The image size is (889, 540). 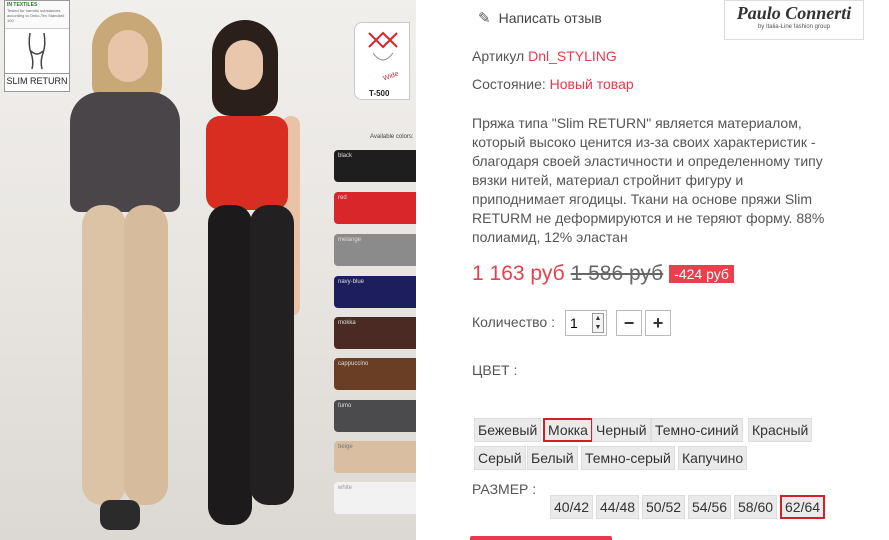 I want to click on swatch-white: white, so click(x=375, y=498).